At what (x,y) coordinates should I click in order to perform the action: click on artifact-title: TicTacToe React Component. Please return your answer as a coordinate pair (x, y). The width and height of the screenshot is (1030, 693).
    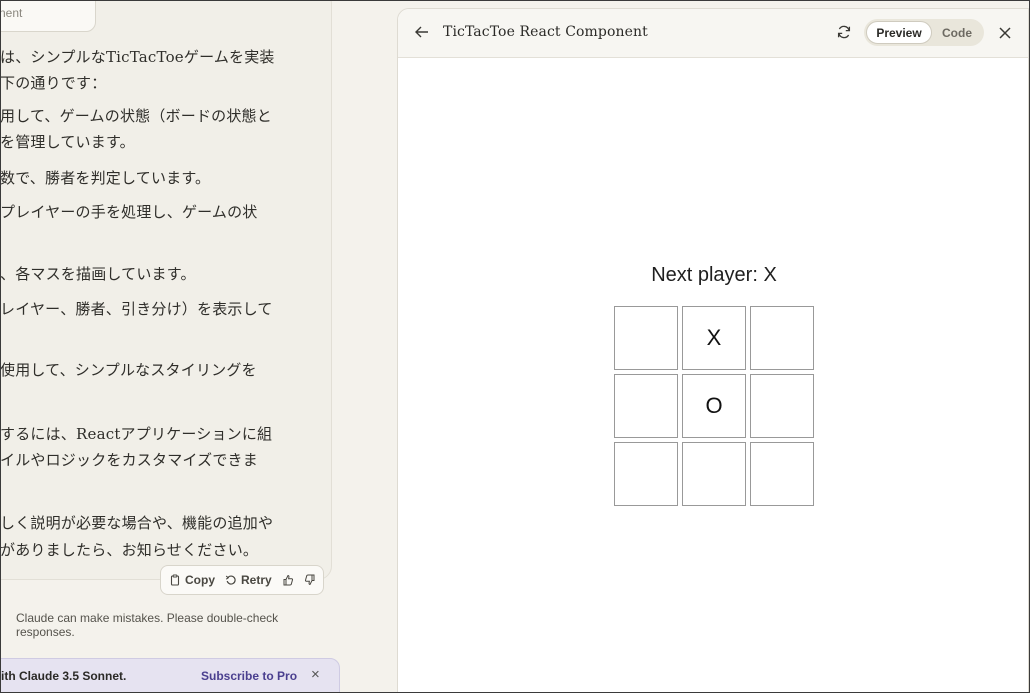
    Looking at the image, I should click on (545, 32).